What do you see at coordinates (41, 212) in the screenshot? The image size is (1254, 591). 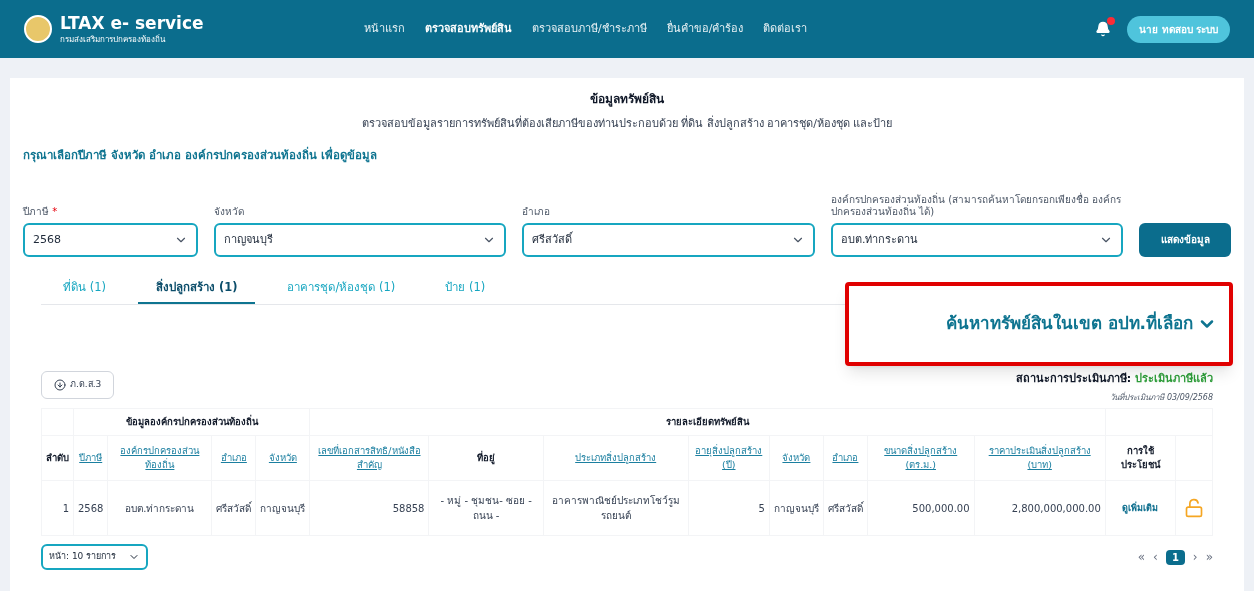 I see `field-label: ปีภาษี *` at bounding box center [41, 212].